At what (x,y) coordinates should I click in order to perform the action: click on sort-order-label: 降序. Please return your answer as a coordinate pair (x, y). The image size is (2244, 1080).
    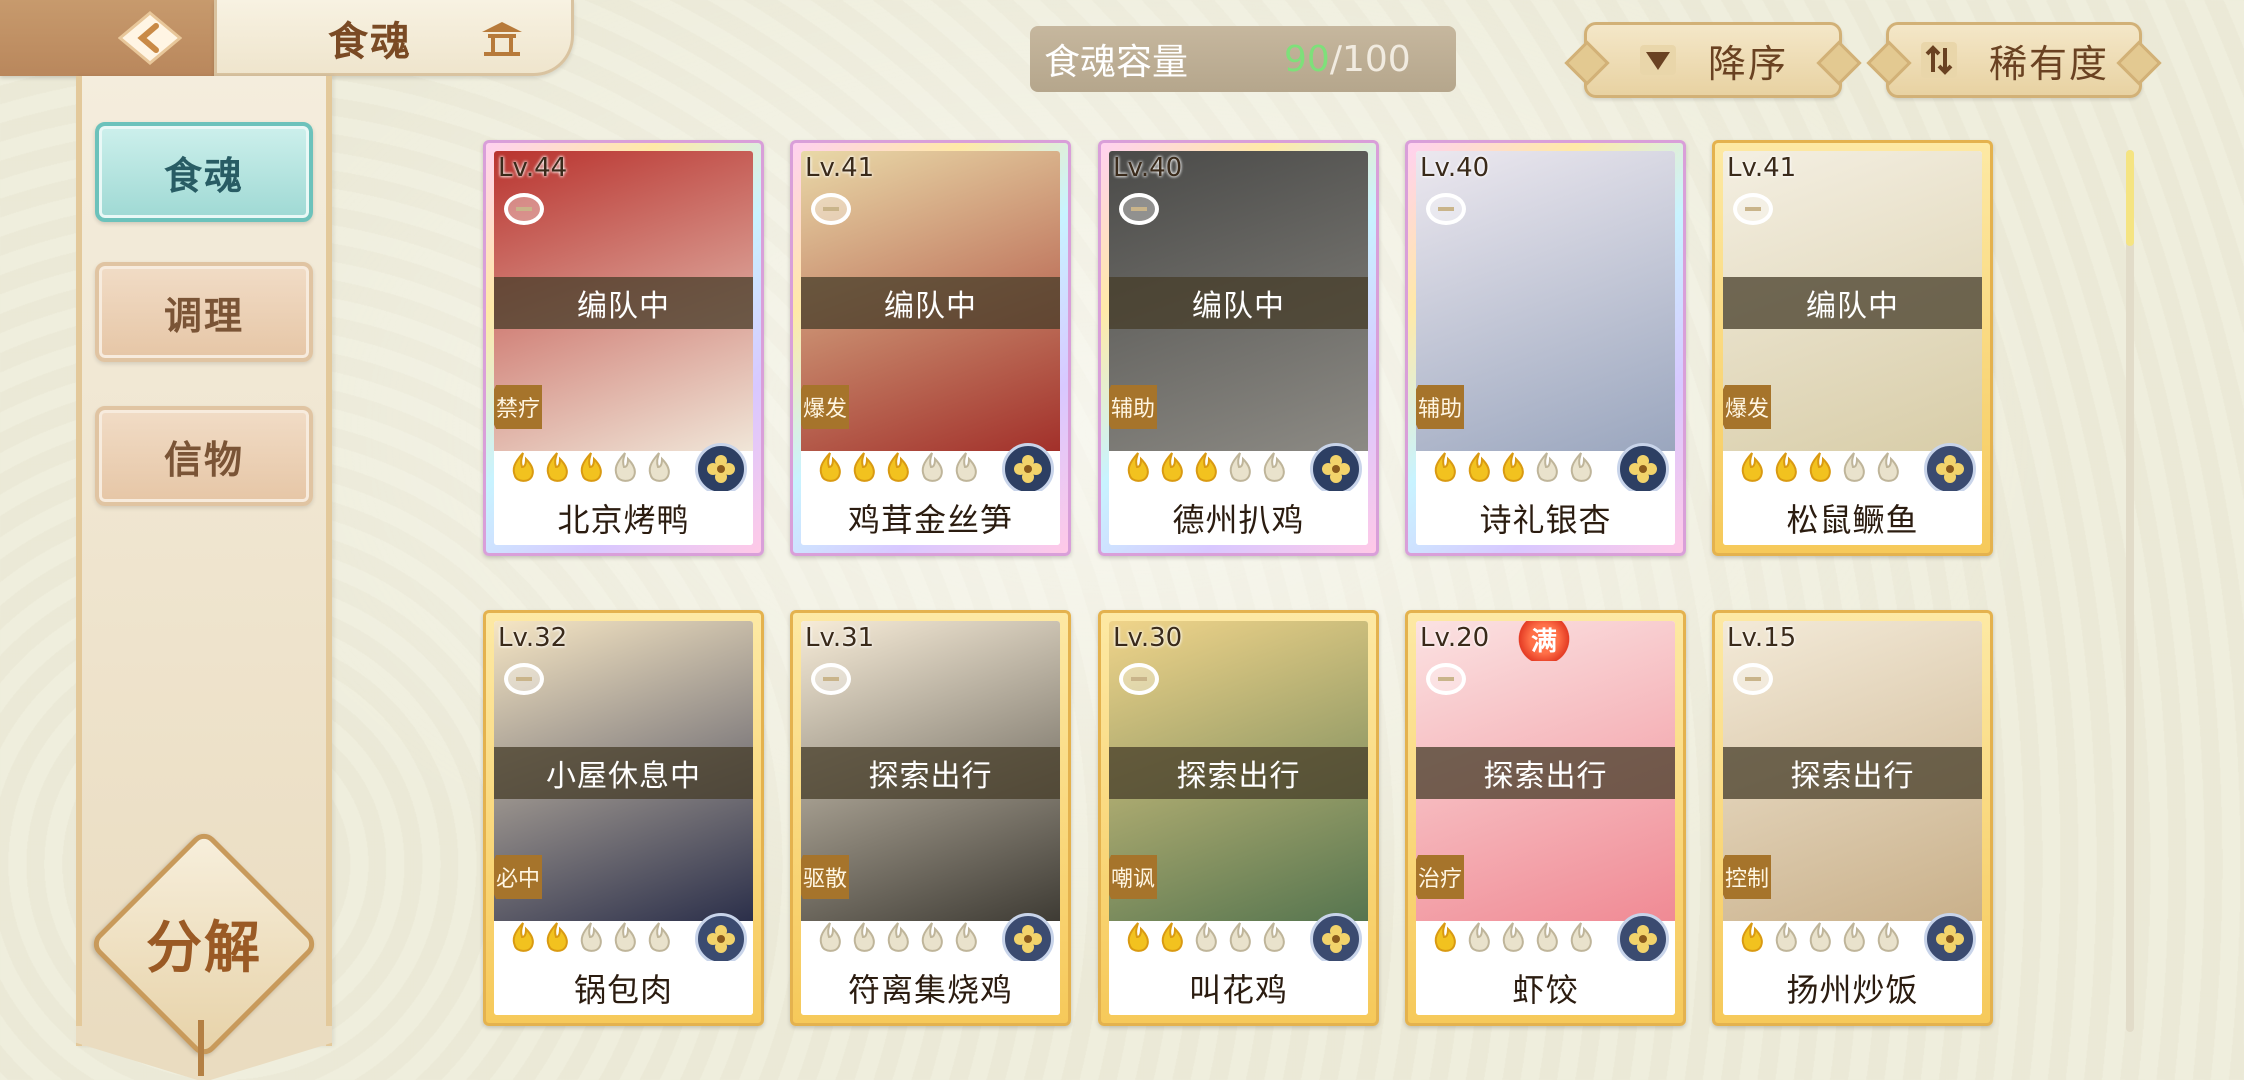
    Looking at the image, I should click on (1747, 63).